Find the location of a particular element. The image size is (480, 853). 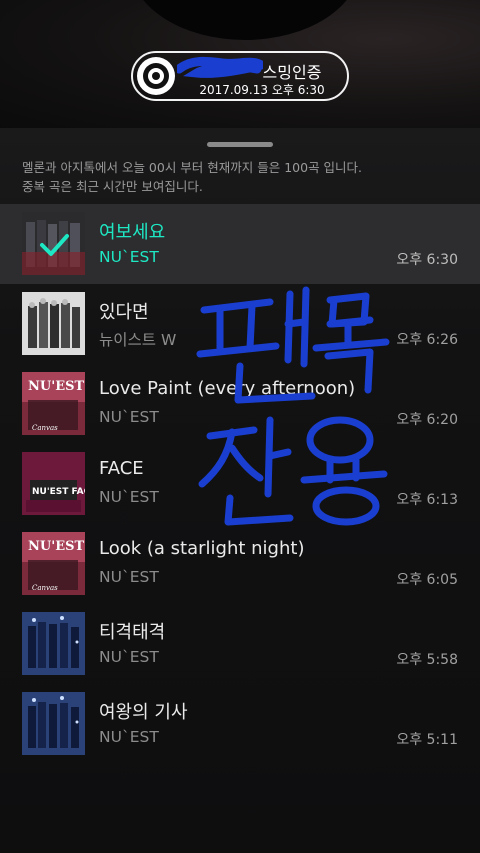

track-row: 티격태격 NU`EST 오후 5:58 is located at coordinates (240, 644).